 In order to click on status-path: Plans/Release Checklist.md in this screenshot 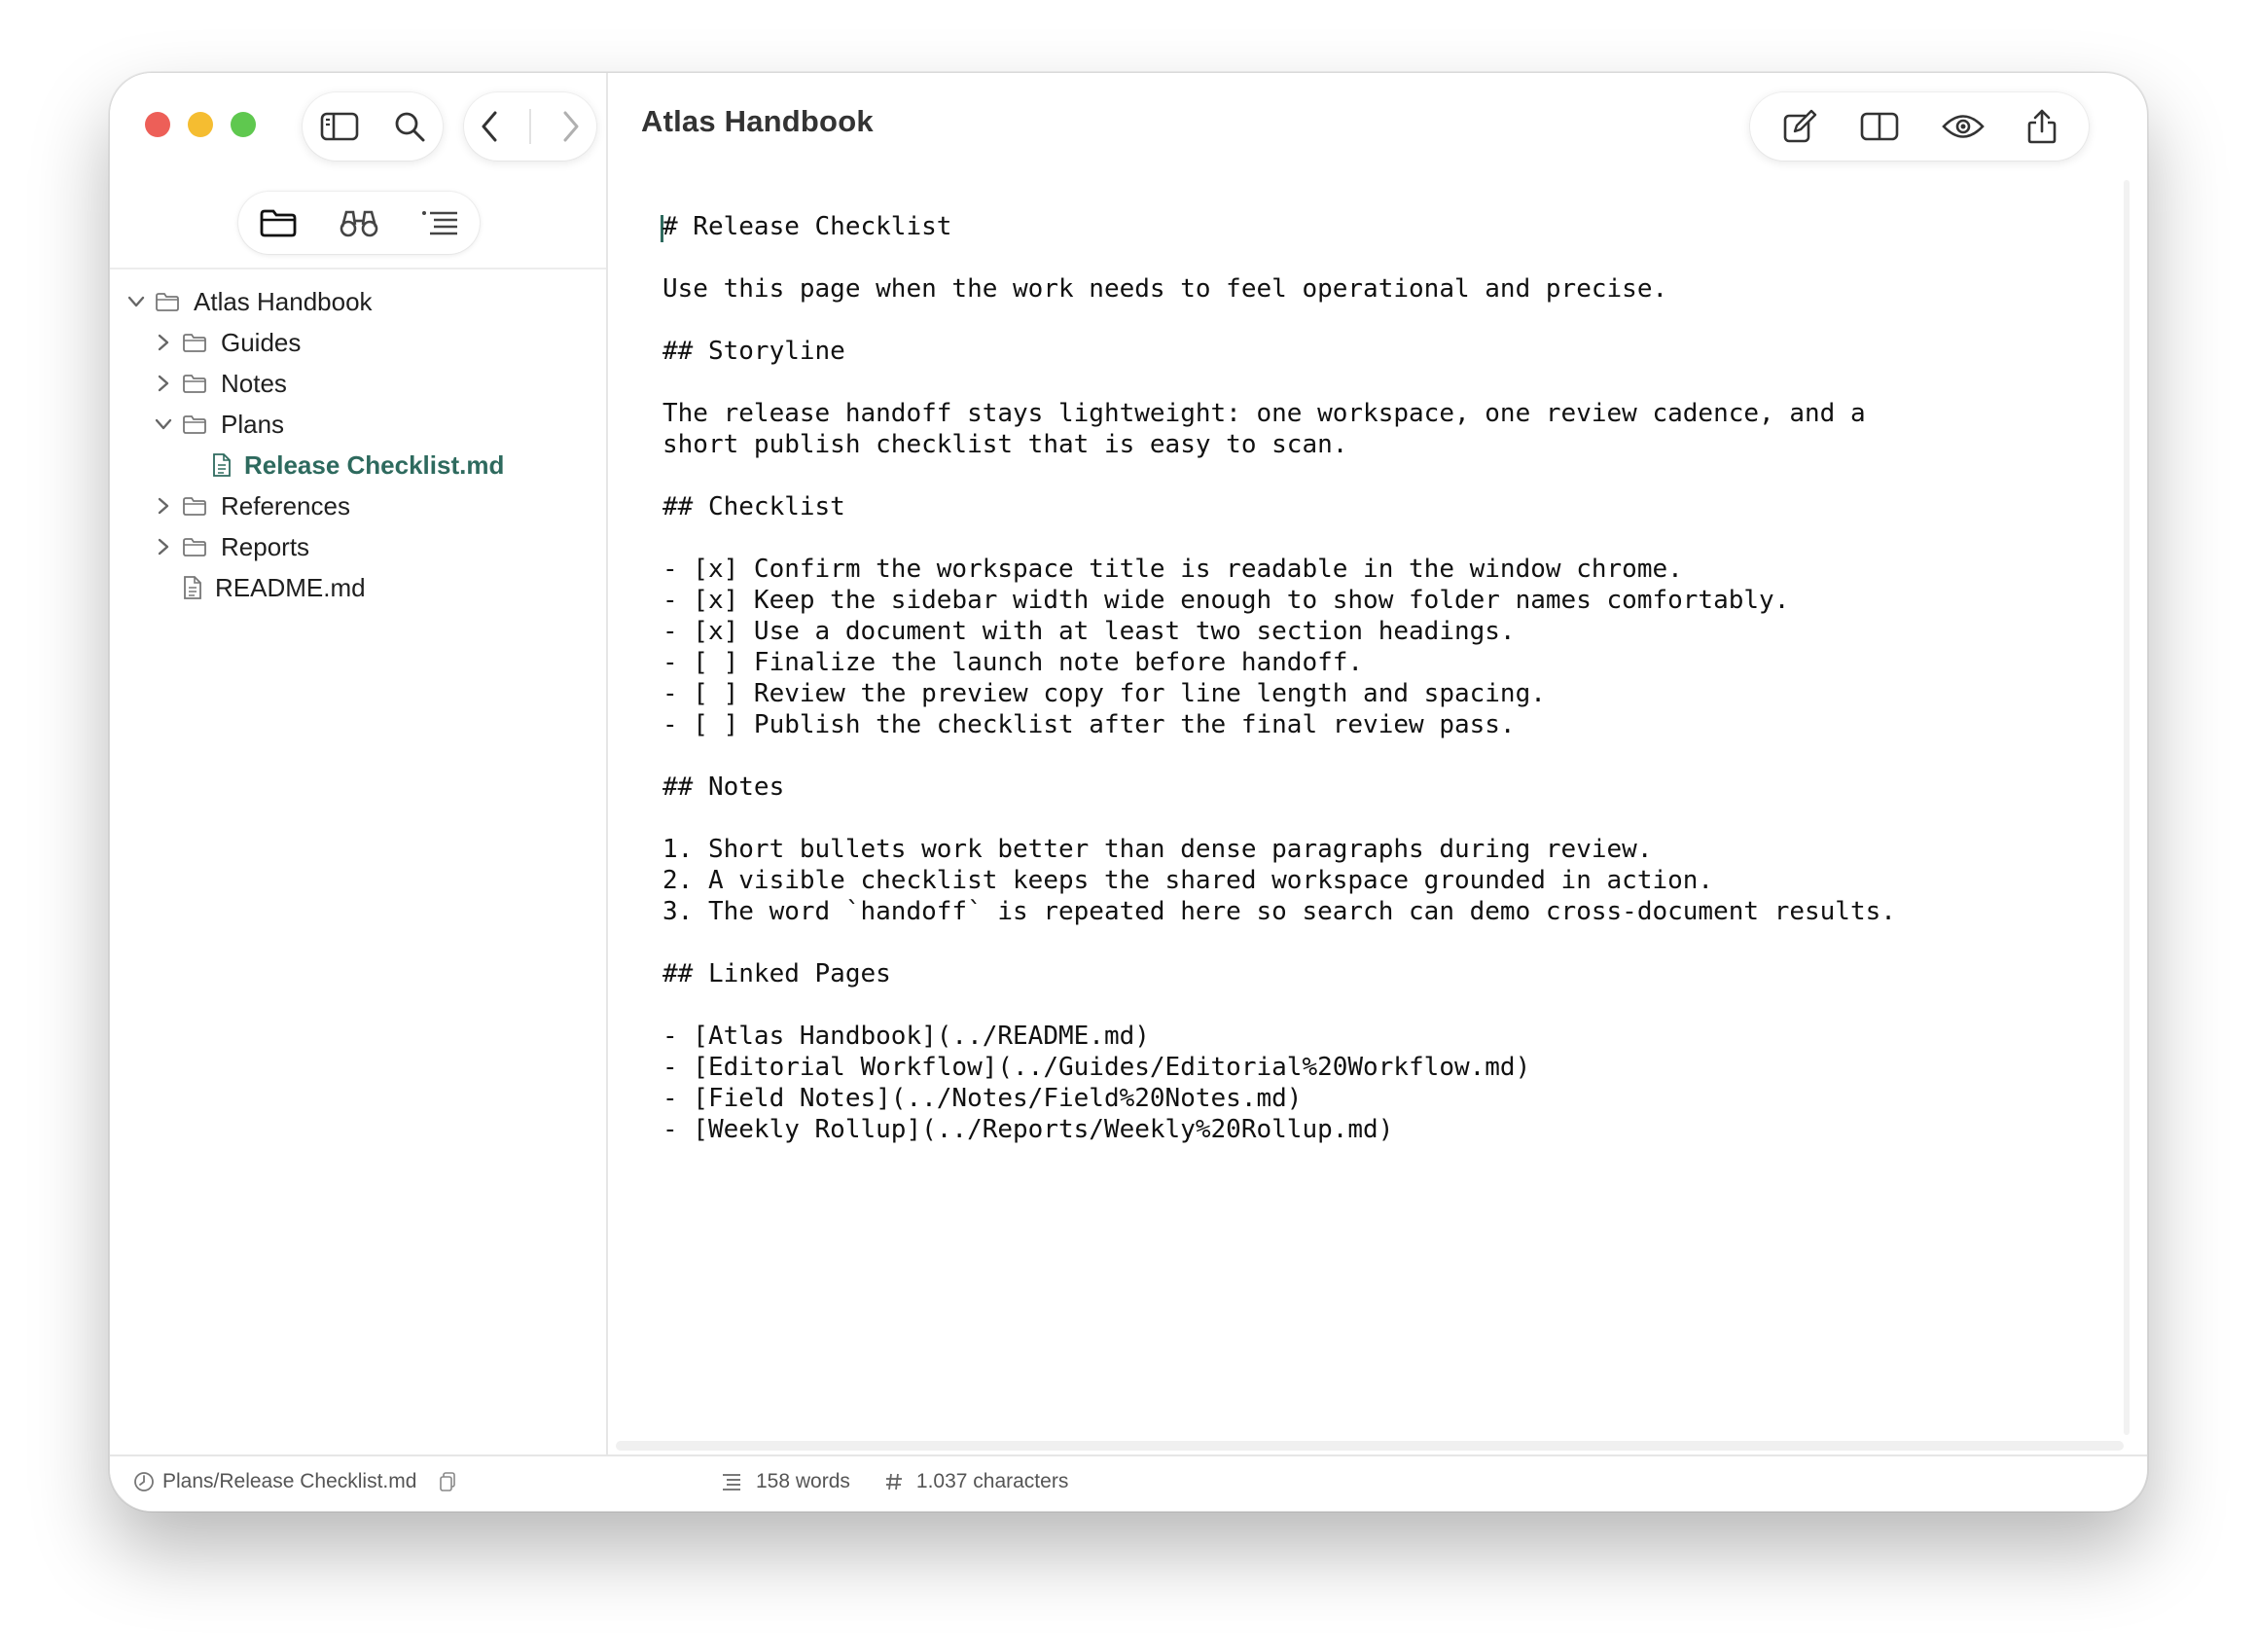, I will do `click(295, 1481)`.